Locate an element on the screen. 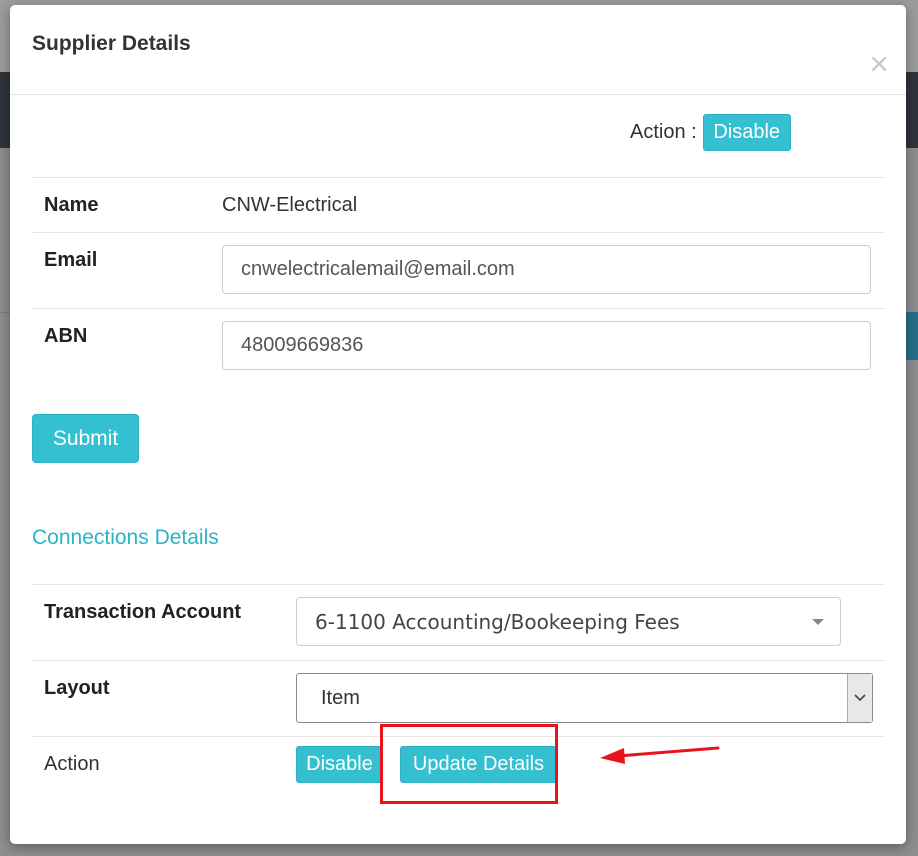 This screenshot has width=918, height=856. modal-header: Supplier Details × is located at coordinates (458, 50).